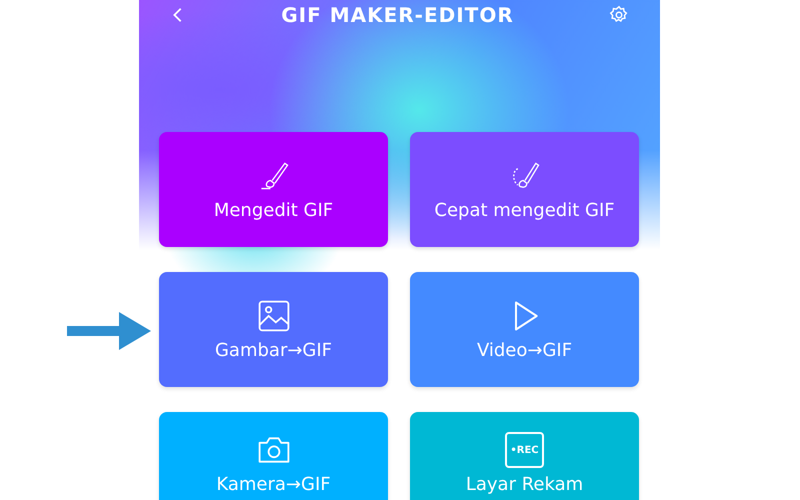 The height and width of the screenshot is (500, 800). What do you see at coordinates (273, 350) in the screenshot?
I see `tile-label: Gambar→GIF` at bounding box center [273, 350].